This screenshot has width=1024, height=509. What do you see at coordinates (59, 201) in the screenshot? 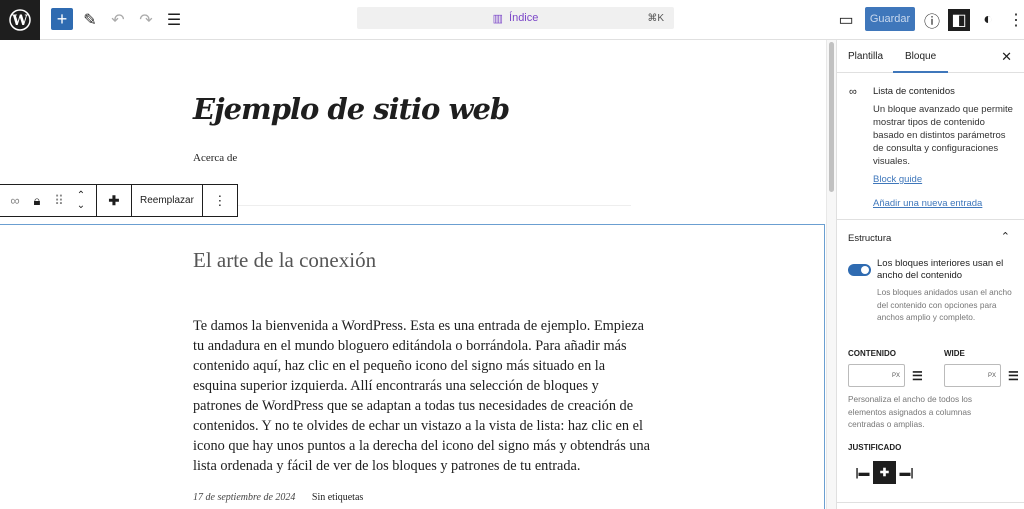
I see `drag-handle-icon: ⠿` at bounding box center [59, 201].